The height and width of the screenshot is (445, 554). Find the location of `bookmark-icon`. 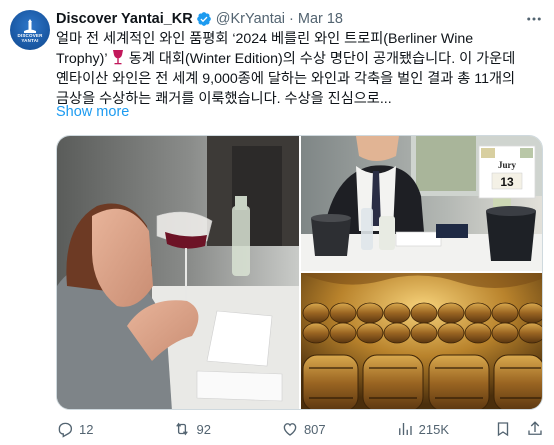

bookmark-icon is located at coordinates (503, 429).